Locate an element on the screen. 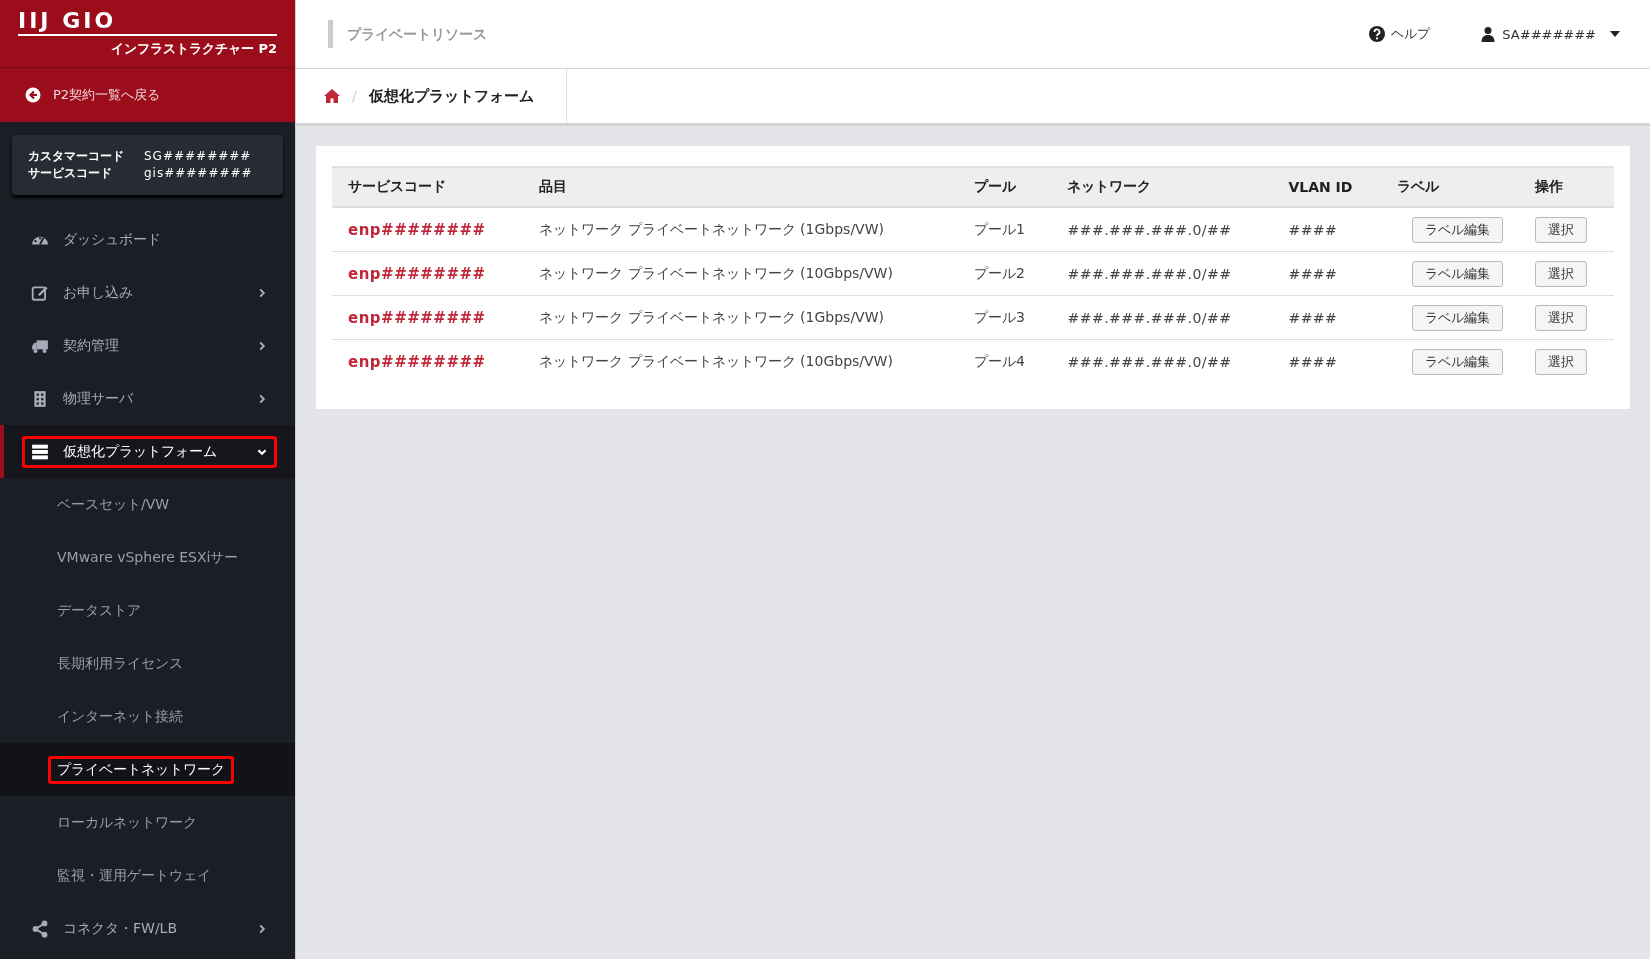 The image size is (1650, 959). nav-item: ダッシュボード is located at coordinates (147, 239).